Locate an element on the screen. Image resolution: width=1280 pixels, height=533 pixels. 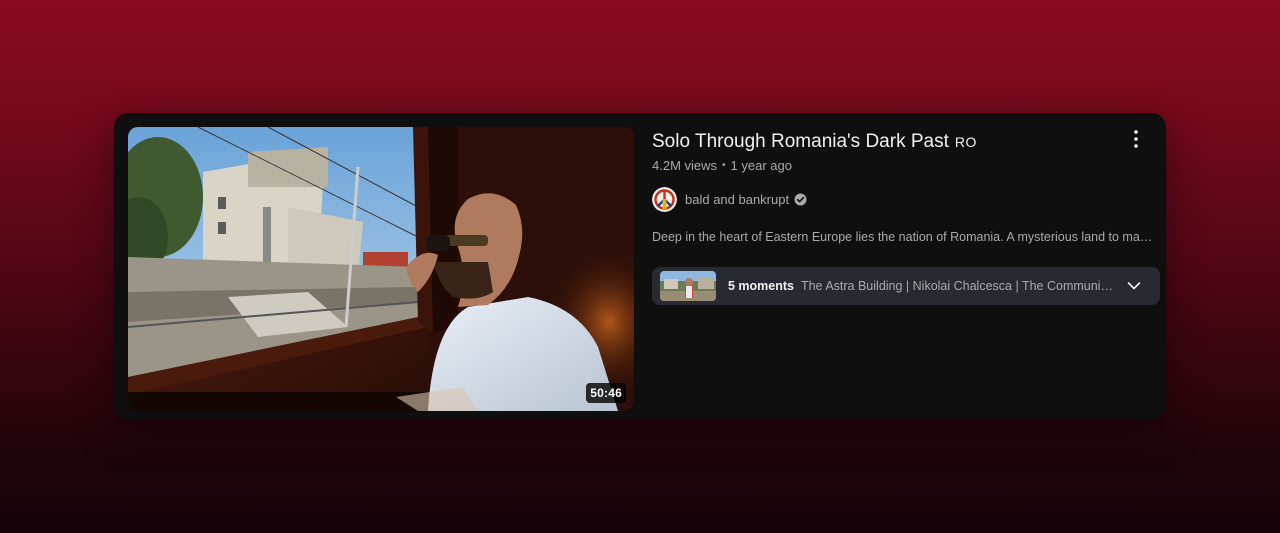
moments-count: 5 moments is located at coordinates (761, 286).